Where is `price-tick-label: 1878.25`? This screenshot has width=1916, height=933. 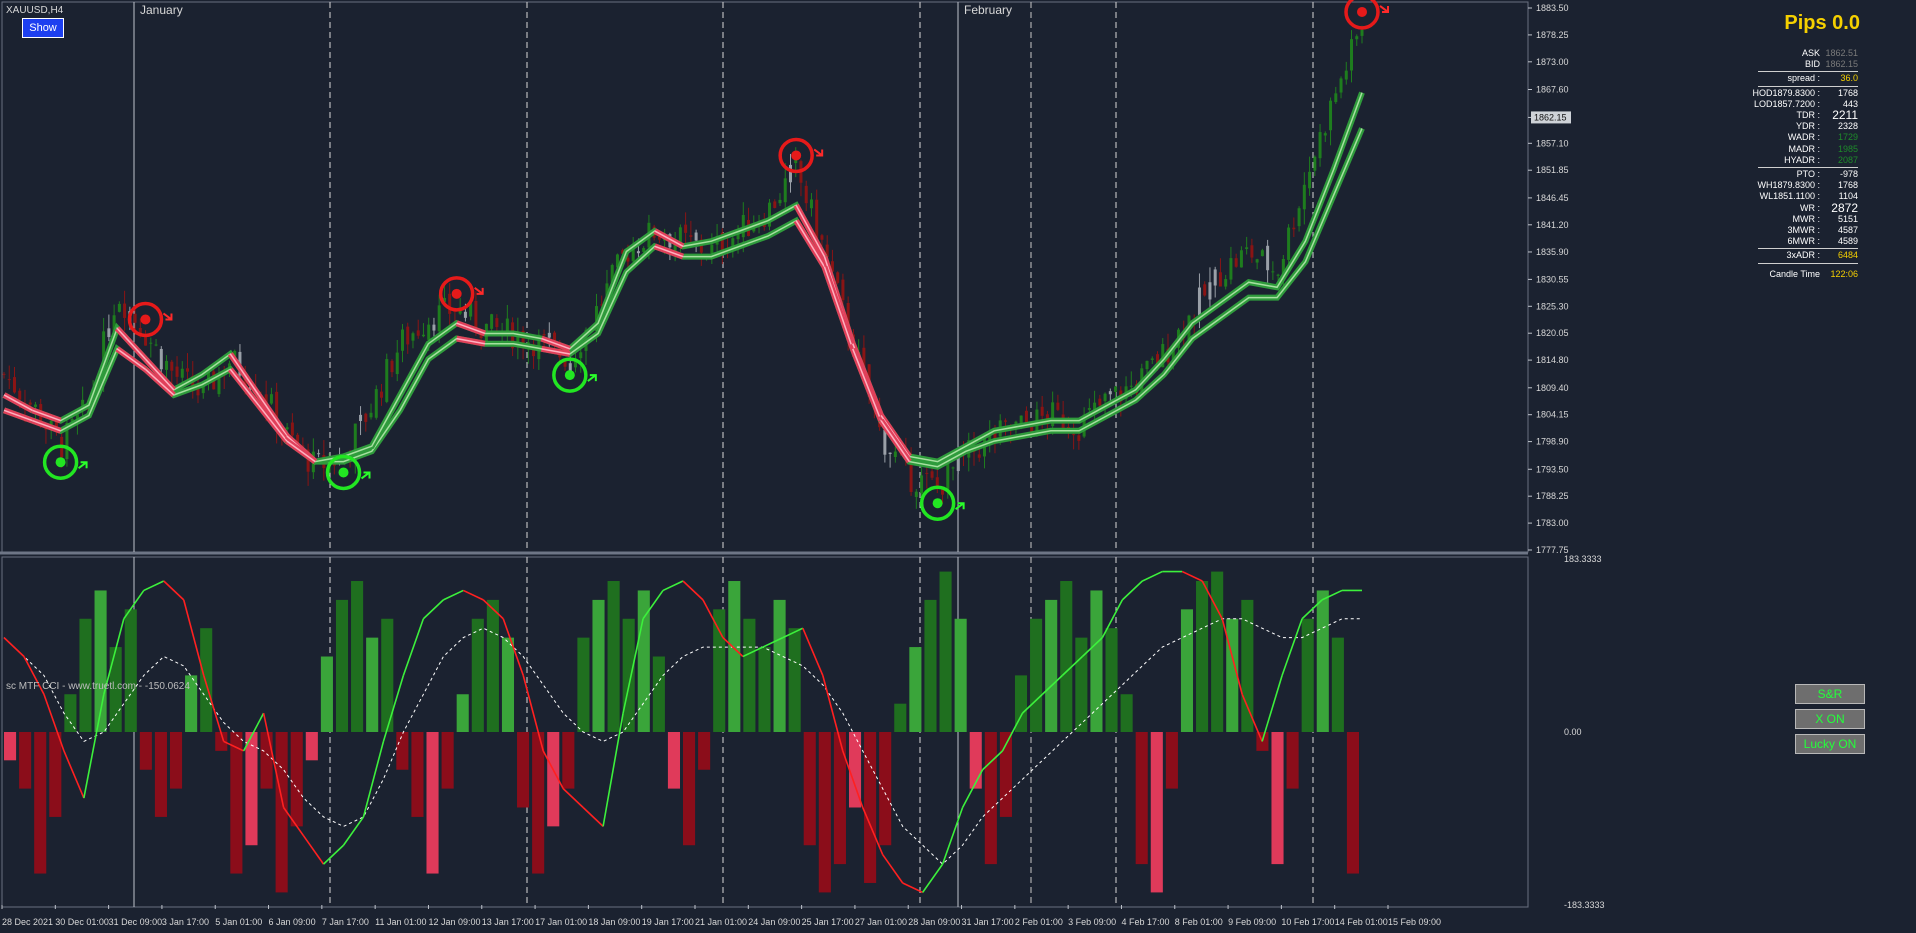 price-tick-label: 1878.25 is located at coordinates (1552, 35).